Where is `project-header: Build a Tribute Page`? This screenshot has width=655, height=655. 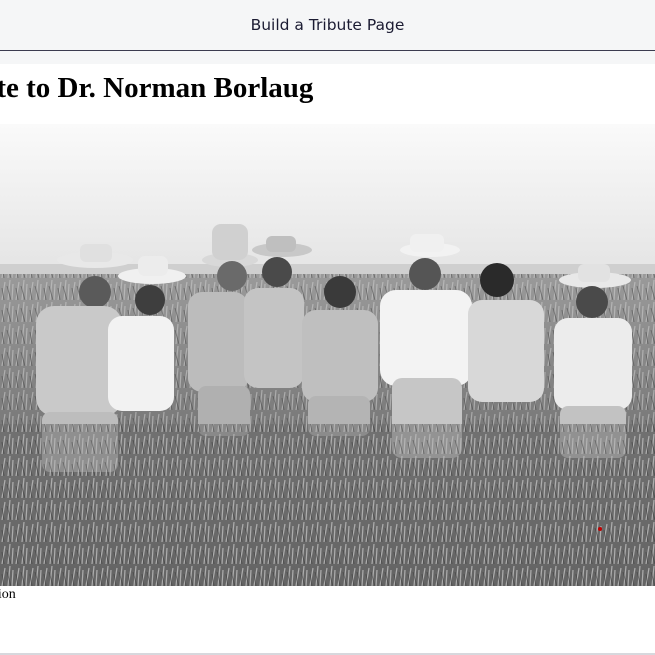 project-header: Build a Tribute Page is located at coordinates (327, 25).